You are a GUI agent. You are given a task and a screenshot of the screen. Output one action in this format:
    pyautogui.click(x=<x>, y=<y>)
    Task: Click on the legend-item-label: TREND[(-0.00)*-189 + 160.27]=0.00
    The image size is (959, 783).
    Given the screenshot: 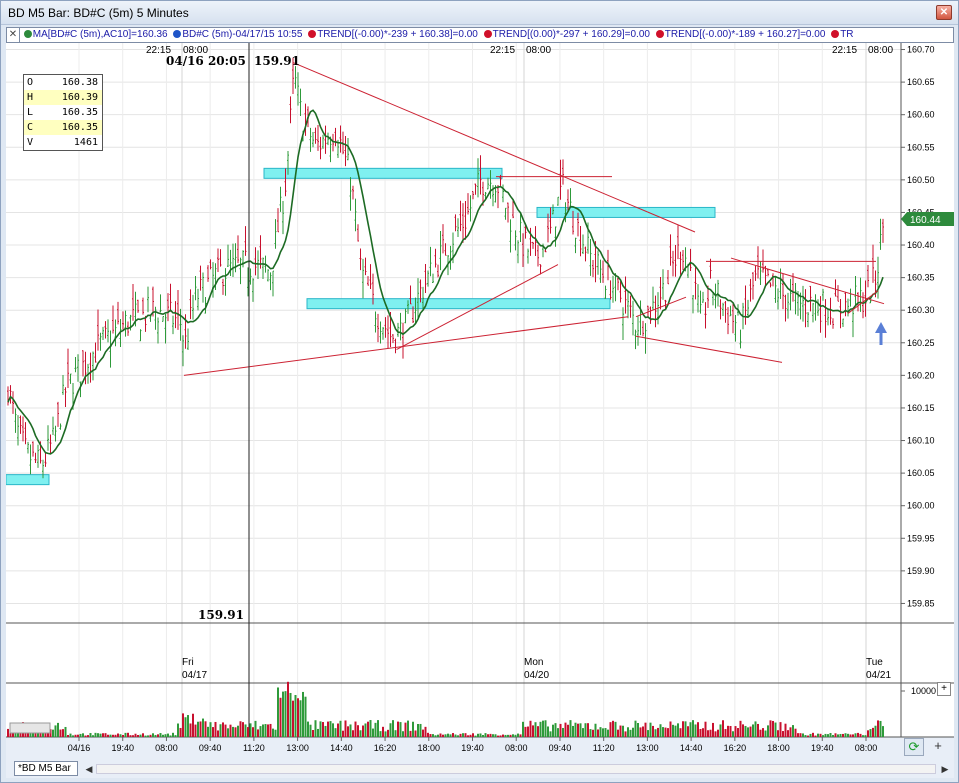 What is the action you would take?
    pyautogui.click(x=745, y=34)
    